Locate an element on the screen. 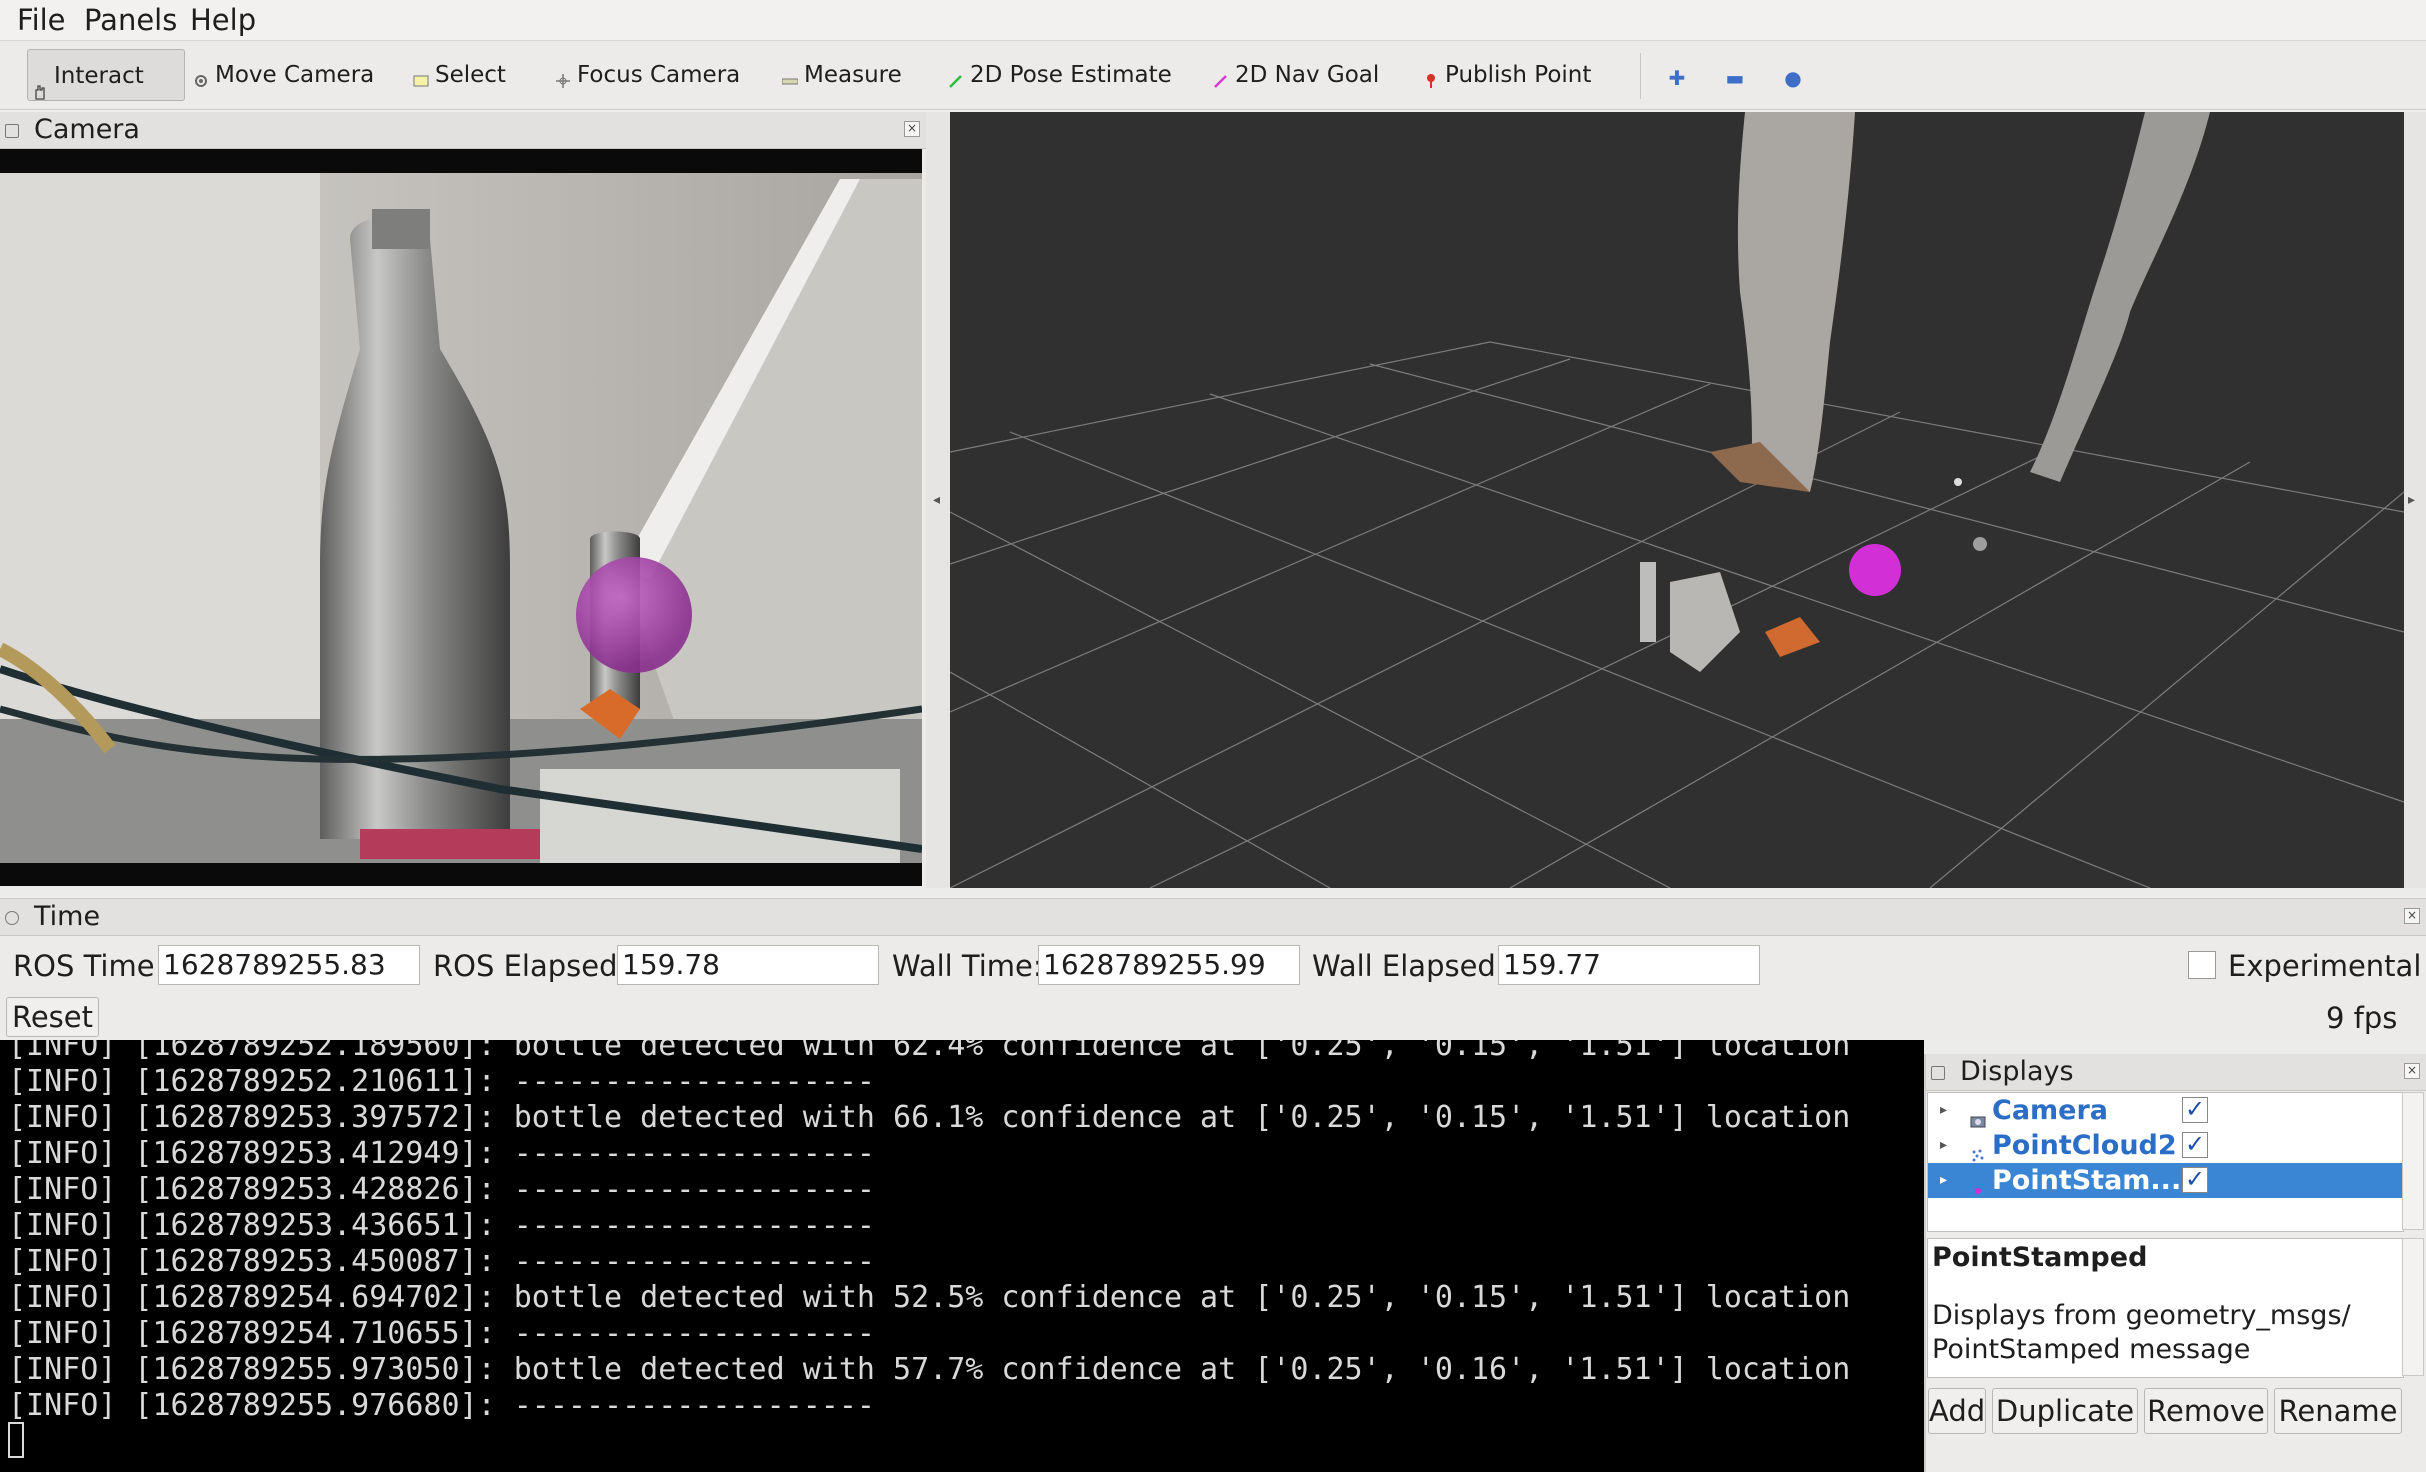  focus-camera-button: Focus Camera is located at coordinates (647, 75).